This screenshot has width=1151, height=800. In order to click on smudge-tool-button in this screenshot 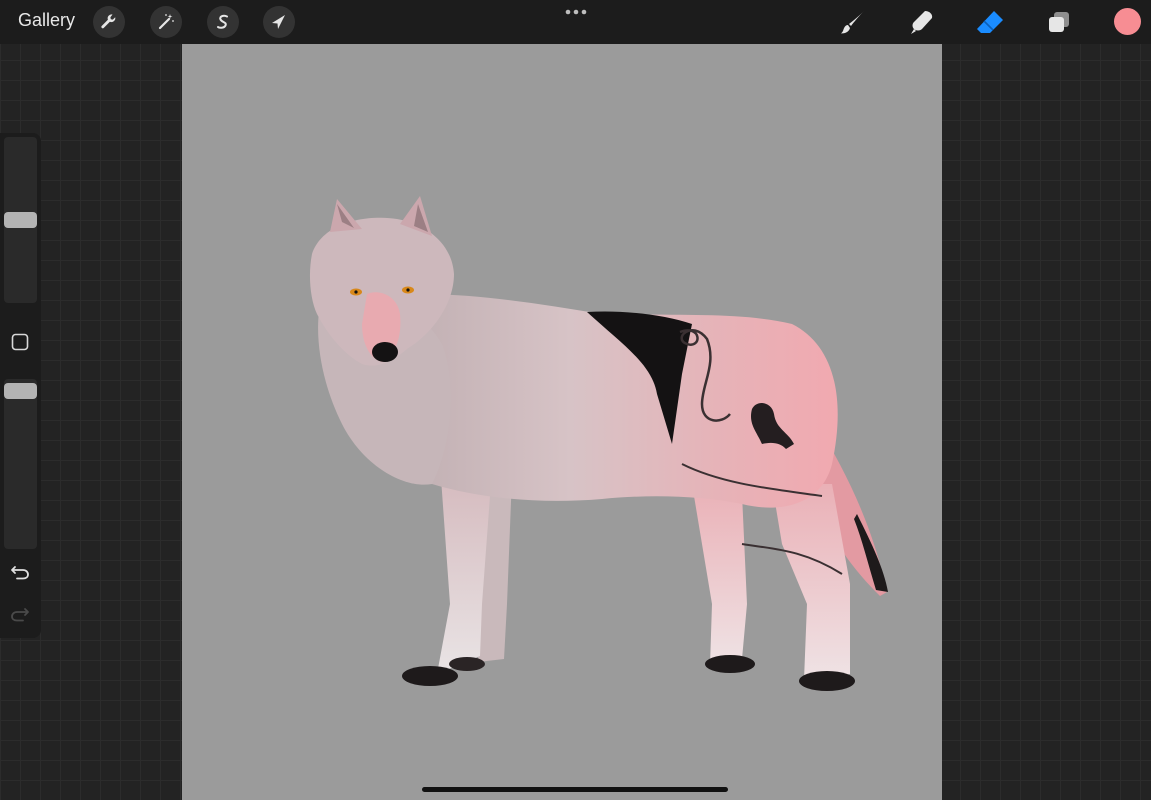, I will do `click(922, 22)`.